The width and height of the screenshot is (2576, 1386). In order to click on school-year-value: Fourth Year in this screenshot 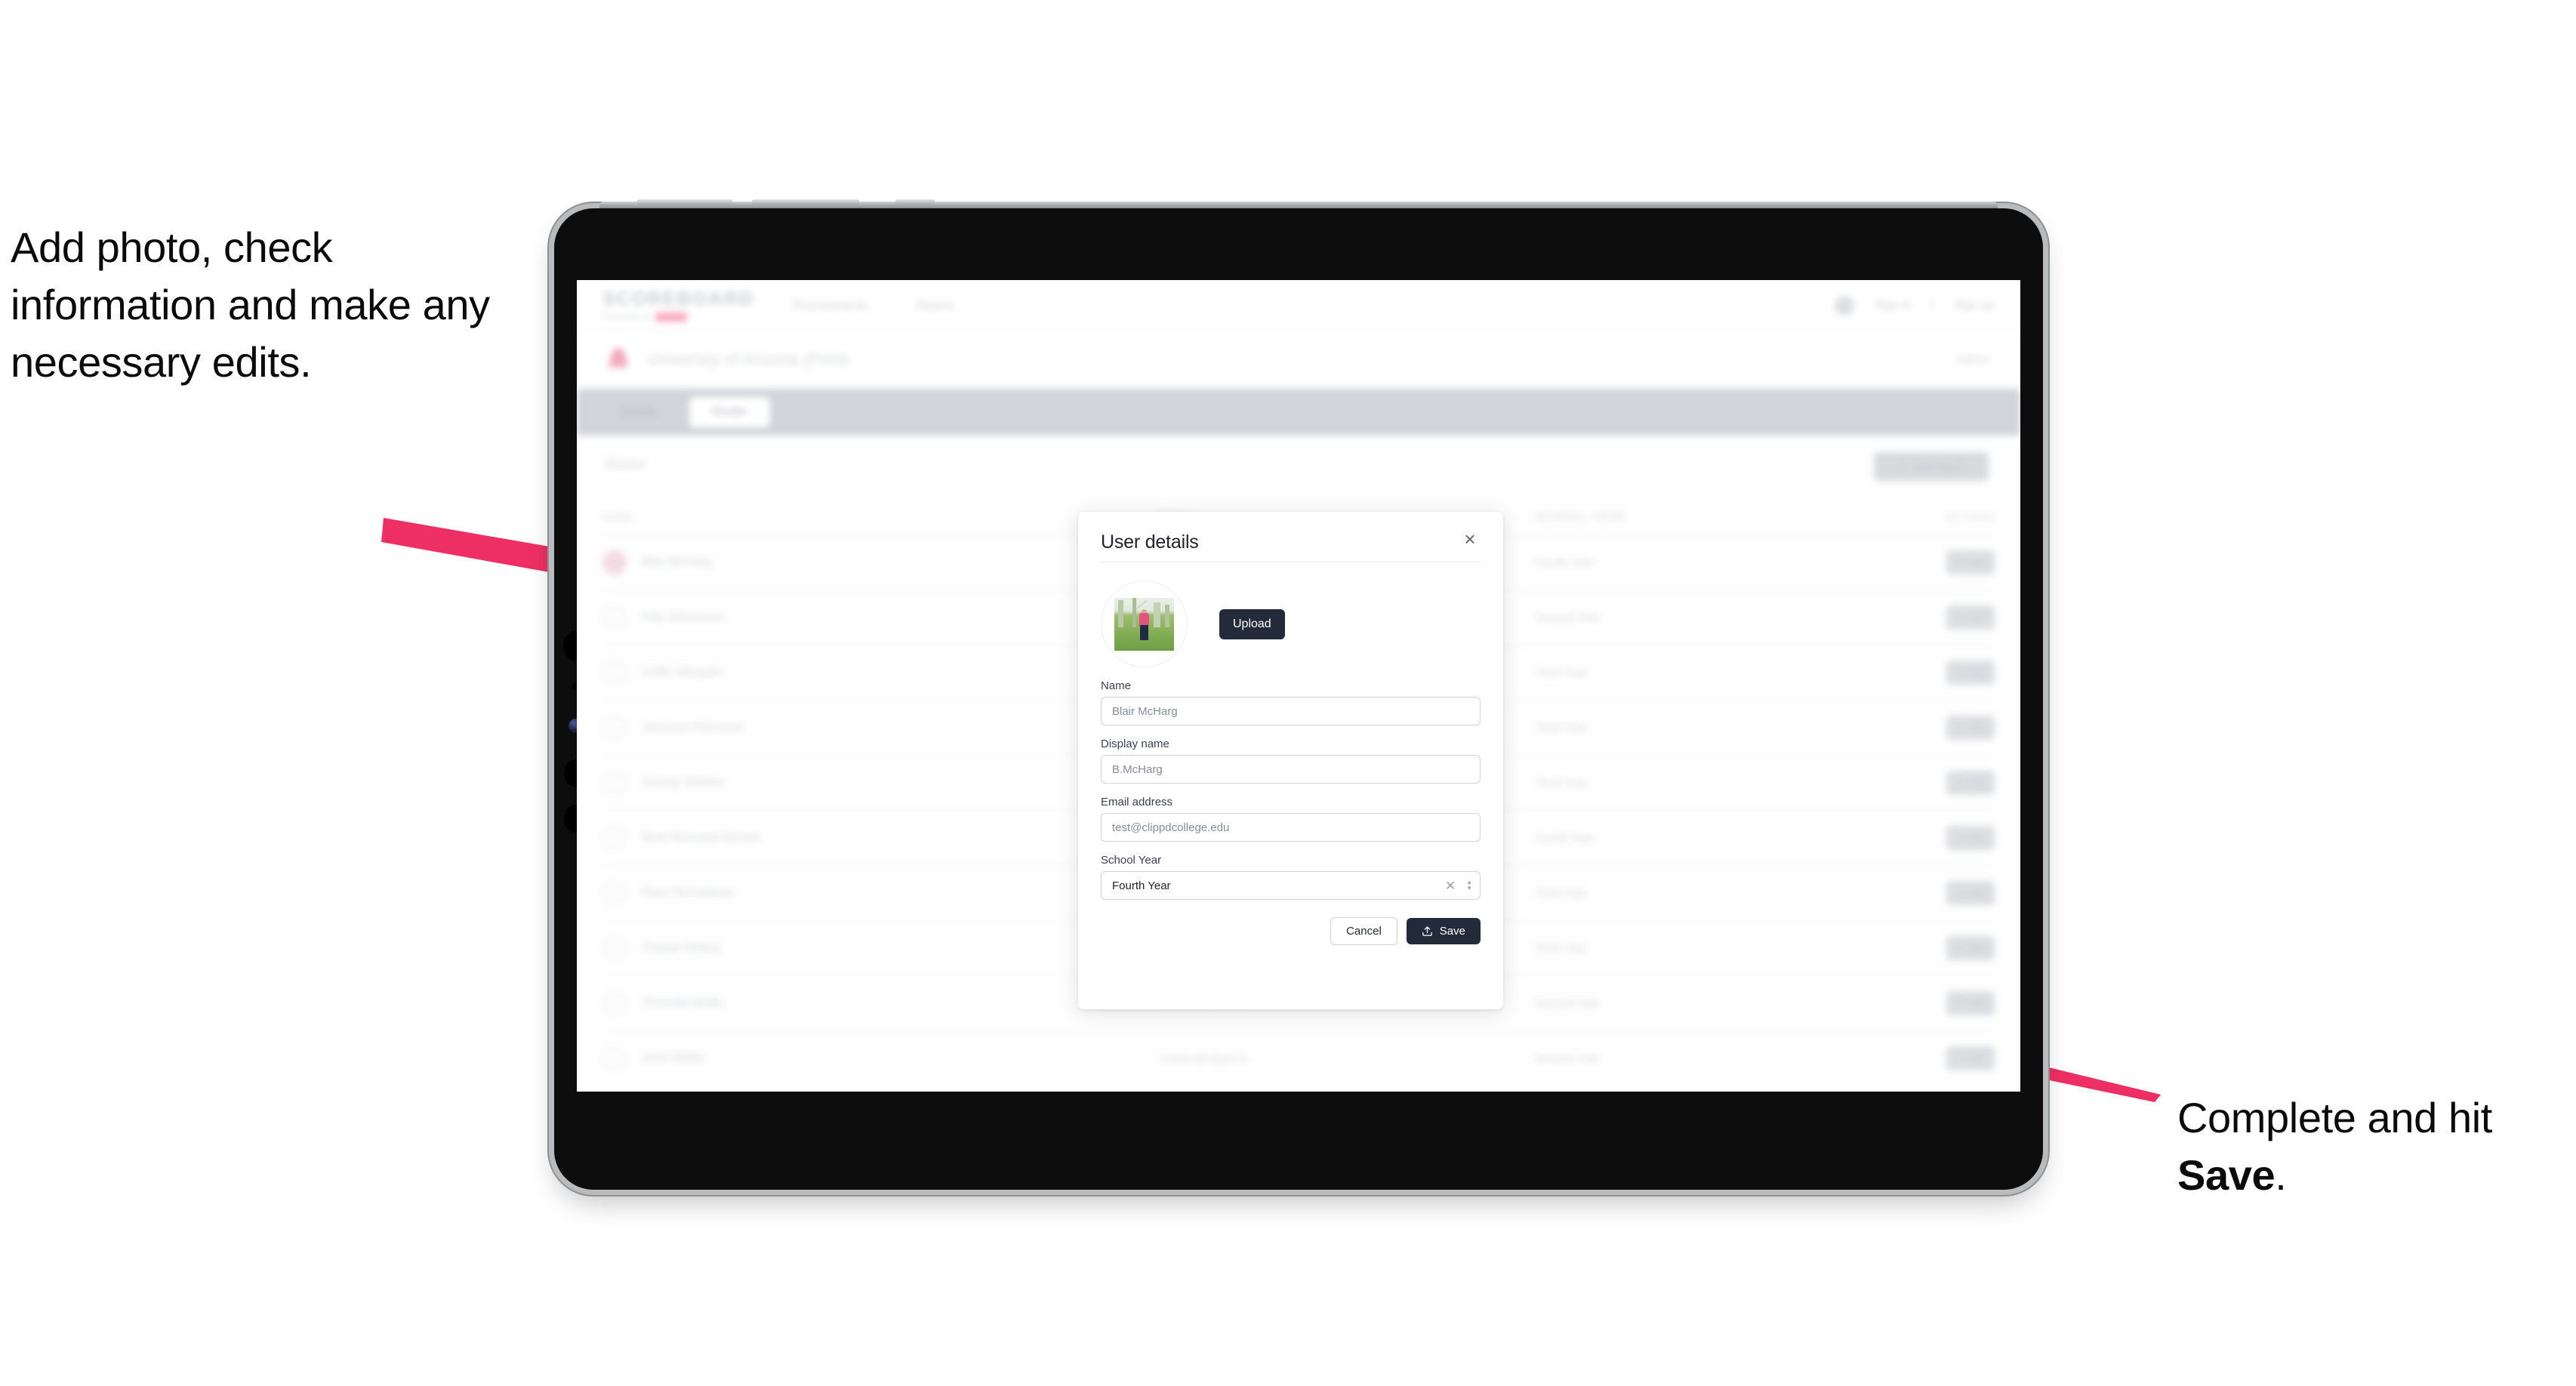, I will do `click(1141, 885)`.